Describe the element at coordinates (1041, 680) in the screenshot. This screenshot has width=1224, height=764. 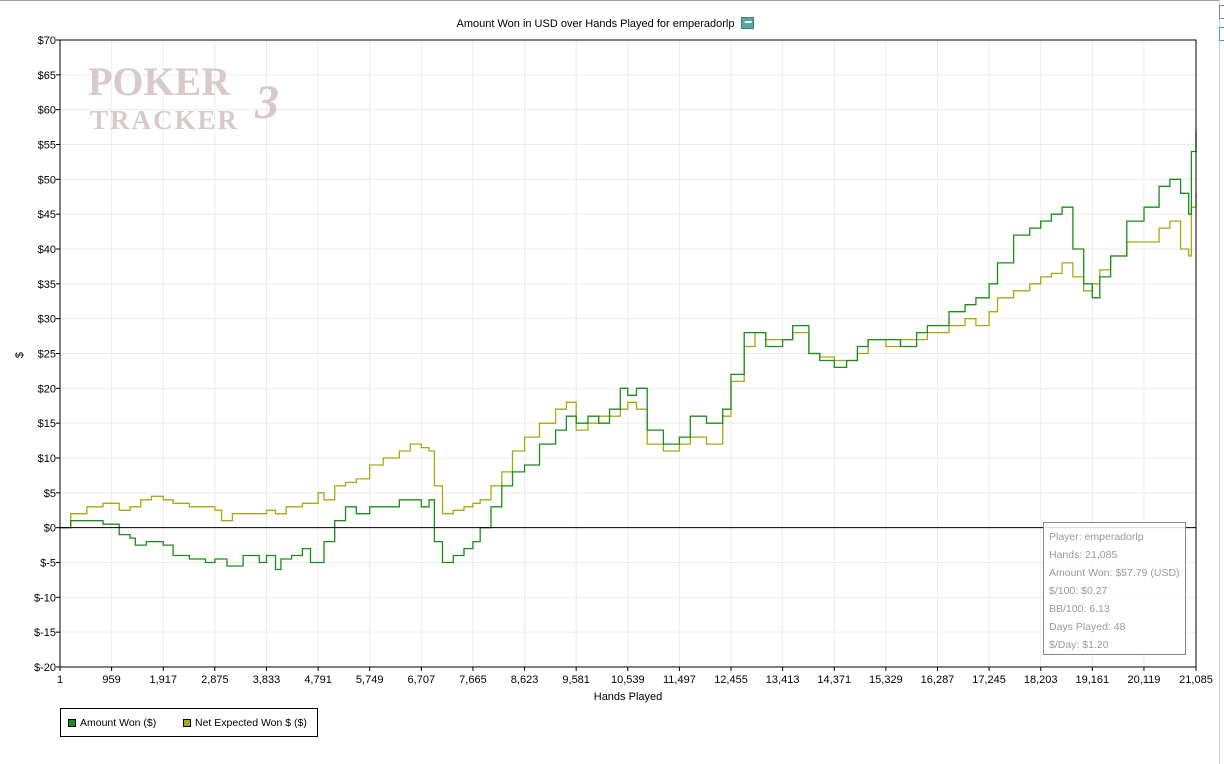
I see `x-tick-label: 18,203` at that location.